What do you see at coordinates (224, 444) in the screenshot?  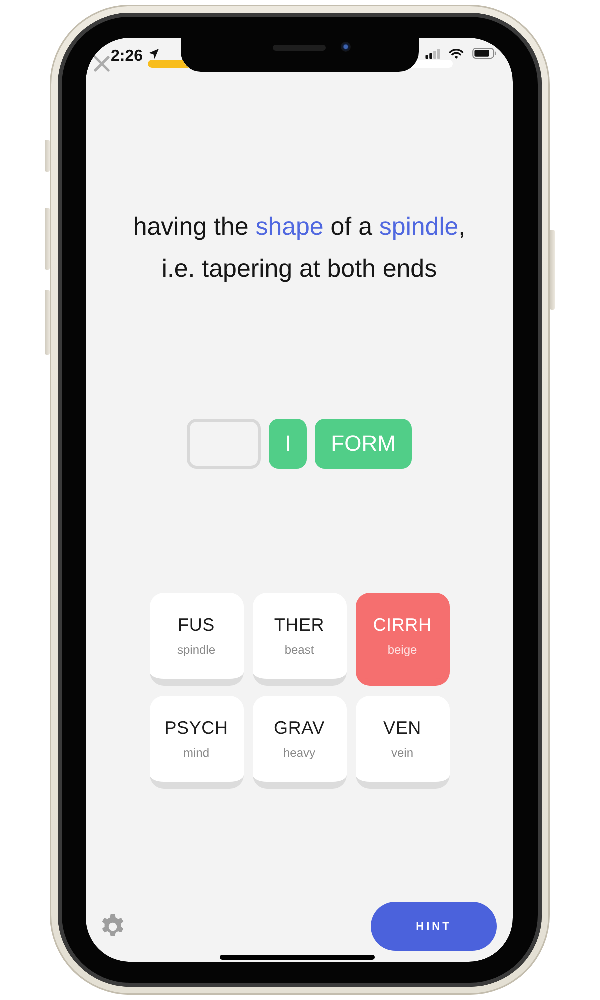 I see `answer-box` at bounding box center [224, 444].